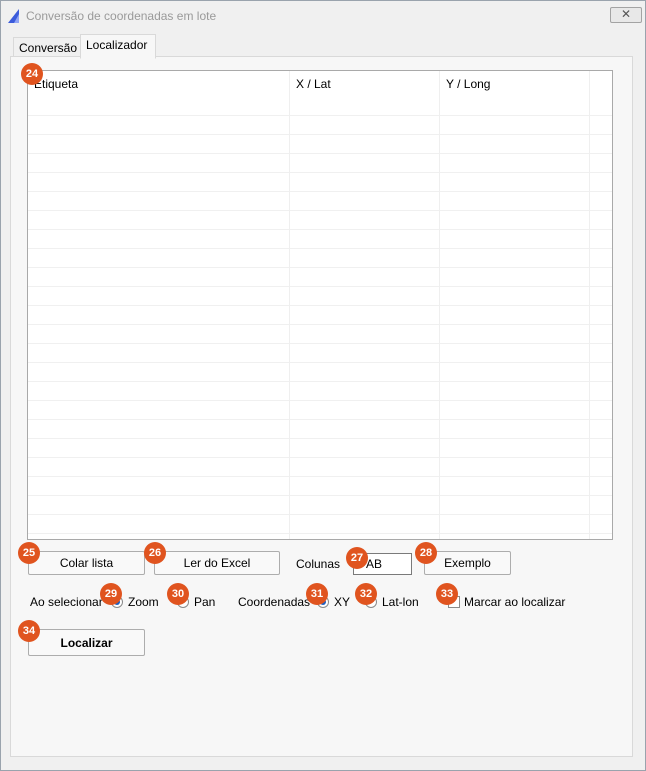  I want to click on colar-lista-button: Colar lista, so click(86, 563).